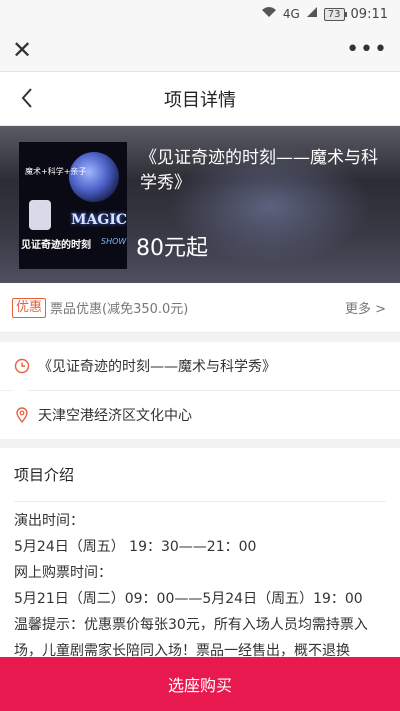 Image resolution: width=400 pixels, height=711 pixels. What do you see at coordinates (291, 14) in the screenshot?
I see `network-label: 4G` at bounding box center [291, 14].